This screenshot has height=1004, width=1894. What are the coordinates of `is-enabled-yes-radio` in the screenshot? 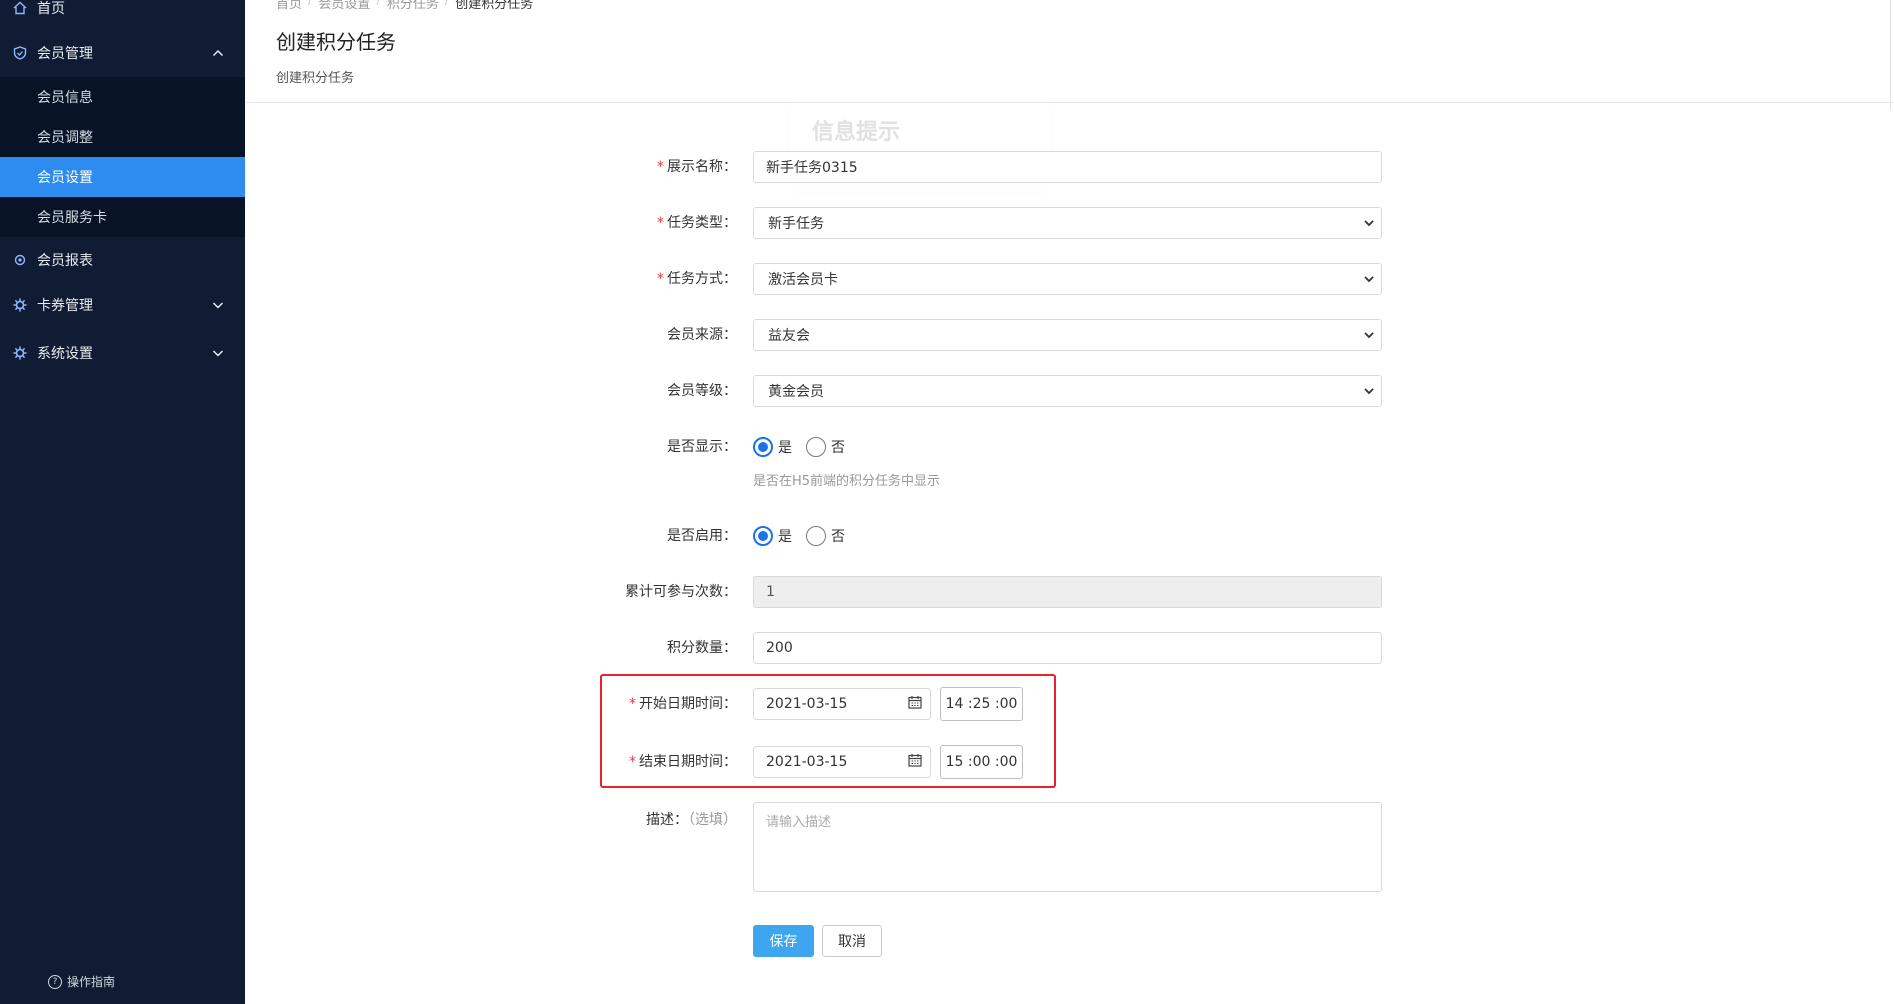 It's located at (763, 536).